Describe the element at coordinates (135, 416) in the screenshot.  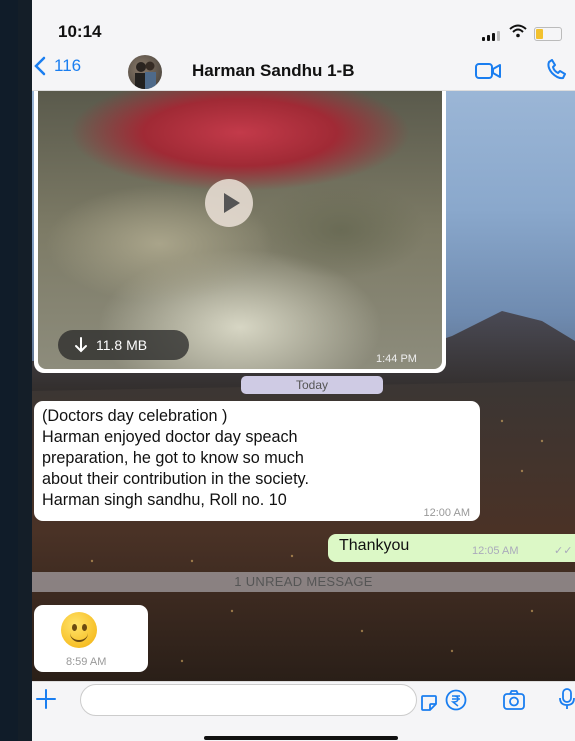
I see `message-line: (Doctors day celebration )` at that location.